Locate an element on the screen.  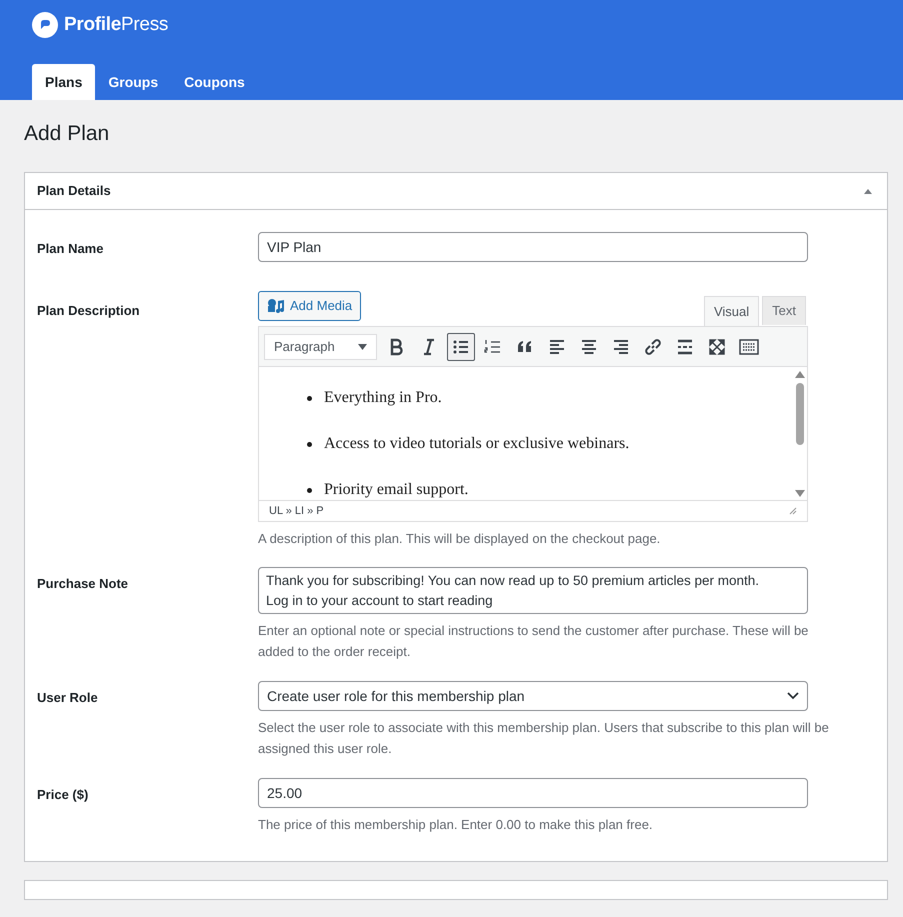
help-text: Select the user role to associate with this membership plan. Users that subscribe to this plan will be assigned this user role. is located at coordinates (544, 738).